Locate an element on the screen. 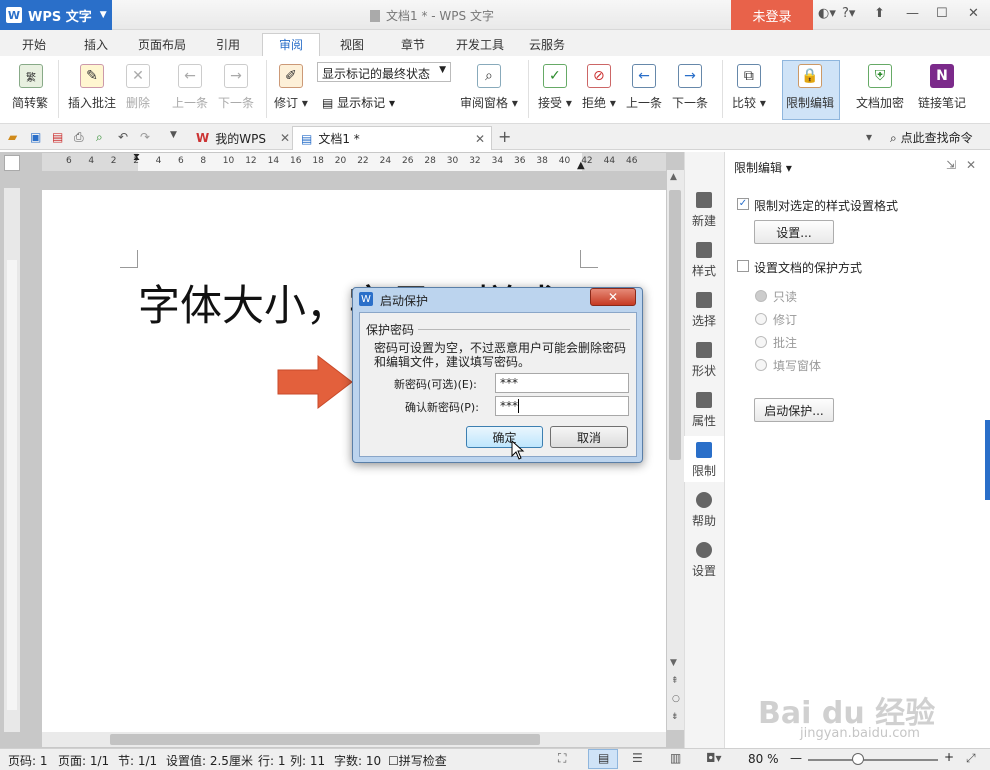 This screenshot has width=990, height=770. simplified-traditional-button: 繁 简转繁 is located at coordinates (30, 87).